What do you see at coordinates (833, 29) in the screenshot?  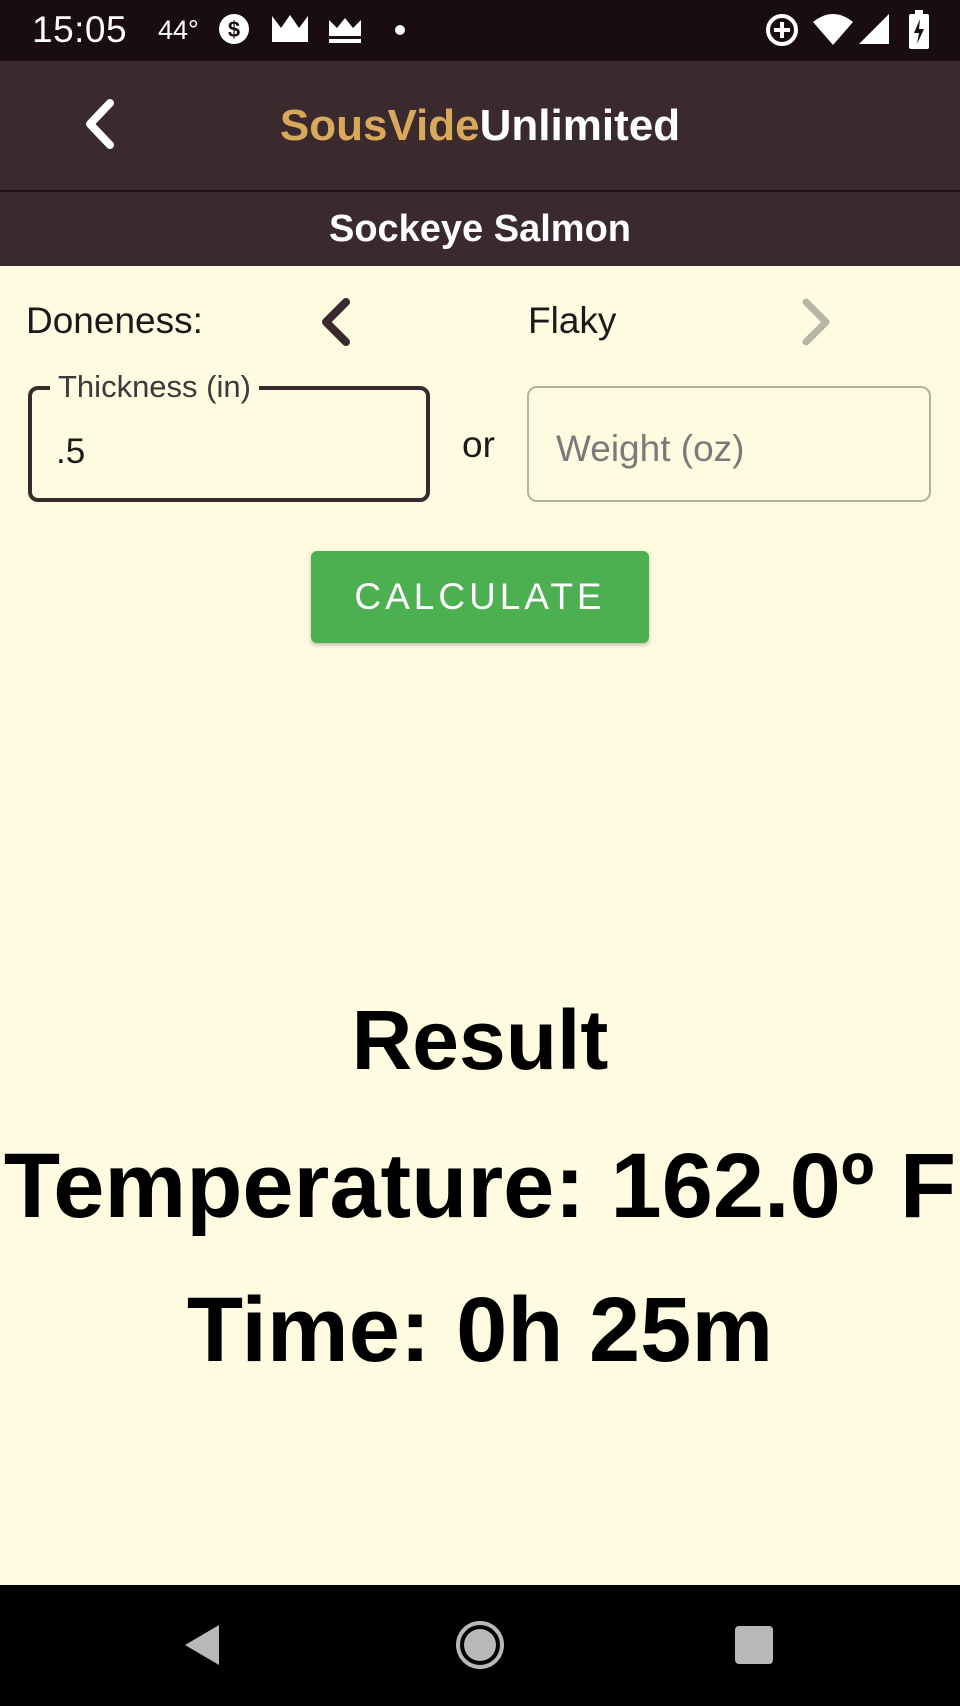 I see `wifi-icon` at bounding box center [833, 29].